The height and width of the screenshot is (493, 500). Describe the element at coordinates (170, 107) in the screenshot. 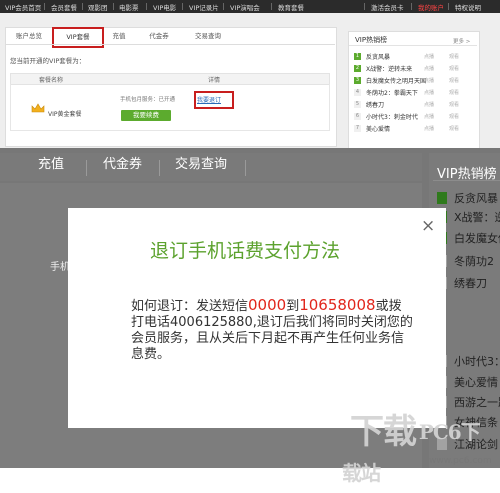

I see `table-row` at that location.